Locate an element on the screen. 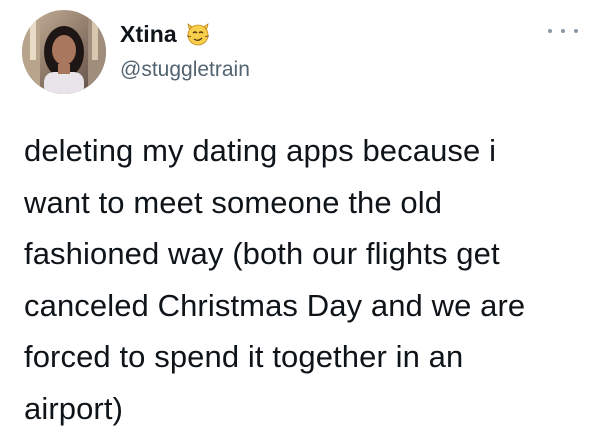 This screenshot has height=434, width=599. avatar-photo is located at coordinates (64, 52).